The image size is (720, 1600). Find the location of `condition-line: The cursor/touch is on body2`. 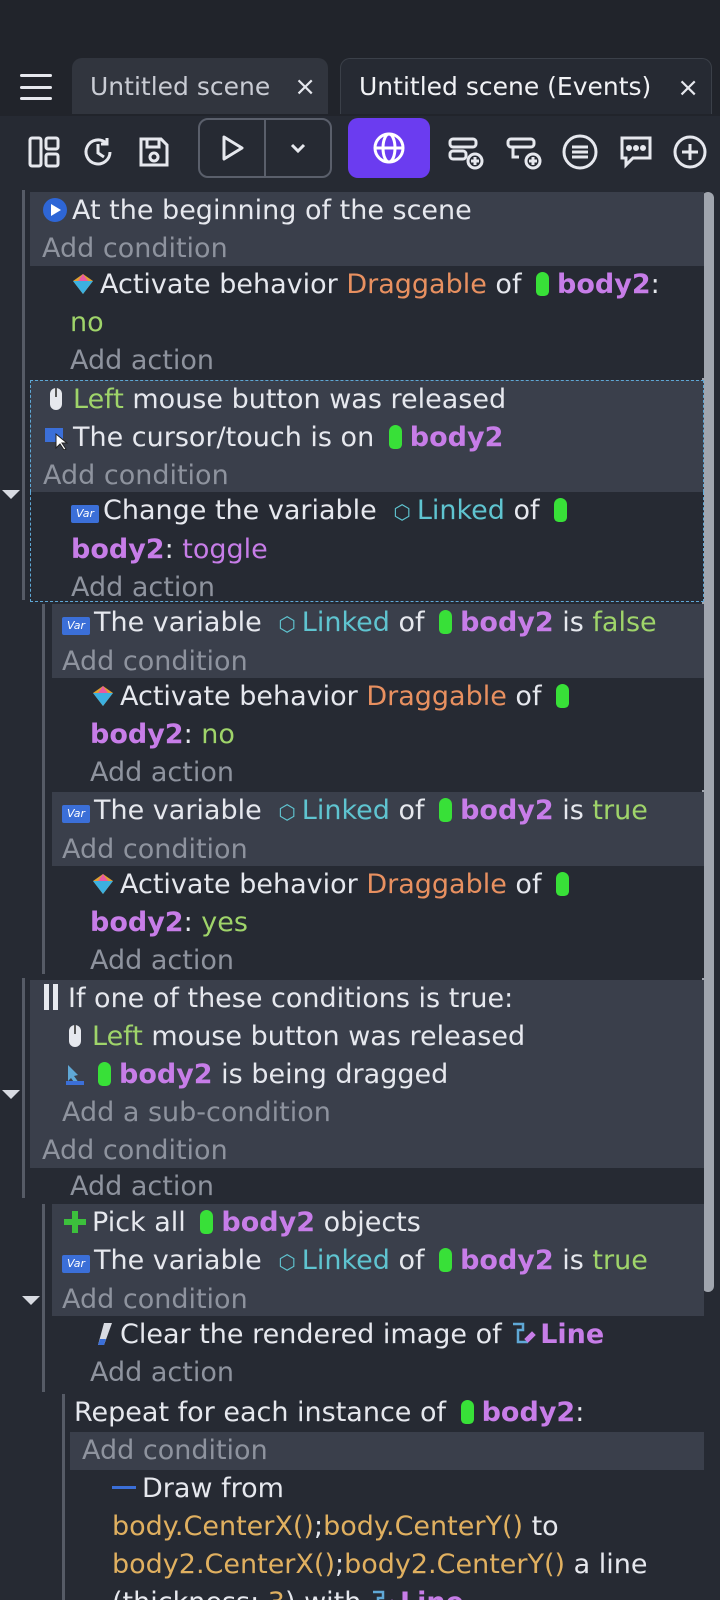

condition-line: The cursor/touch is on body2 is located at coordinates (373, 438).